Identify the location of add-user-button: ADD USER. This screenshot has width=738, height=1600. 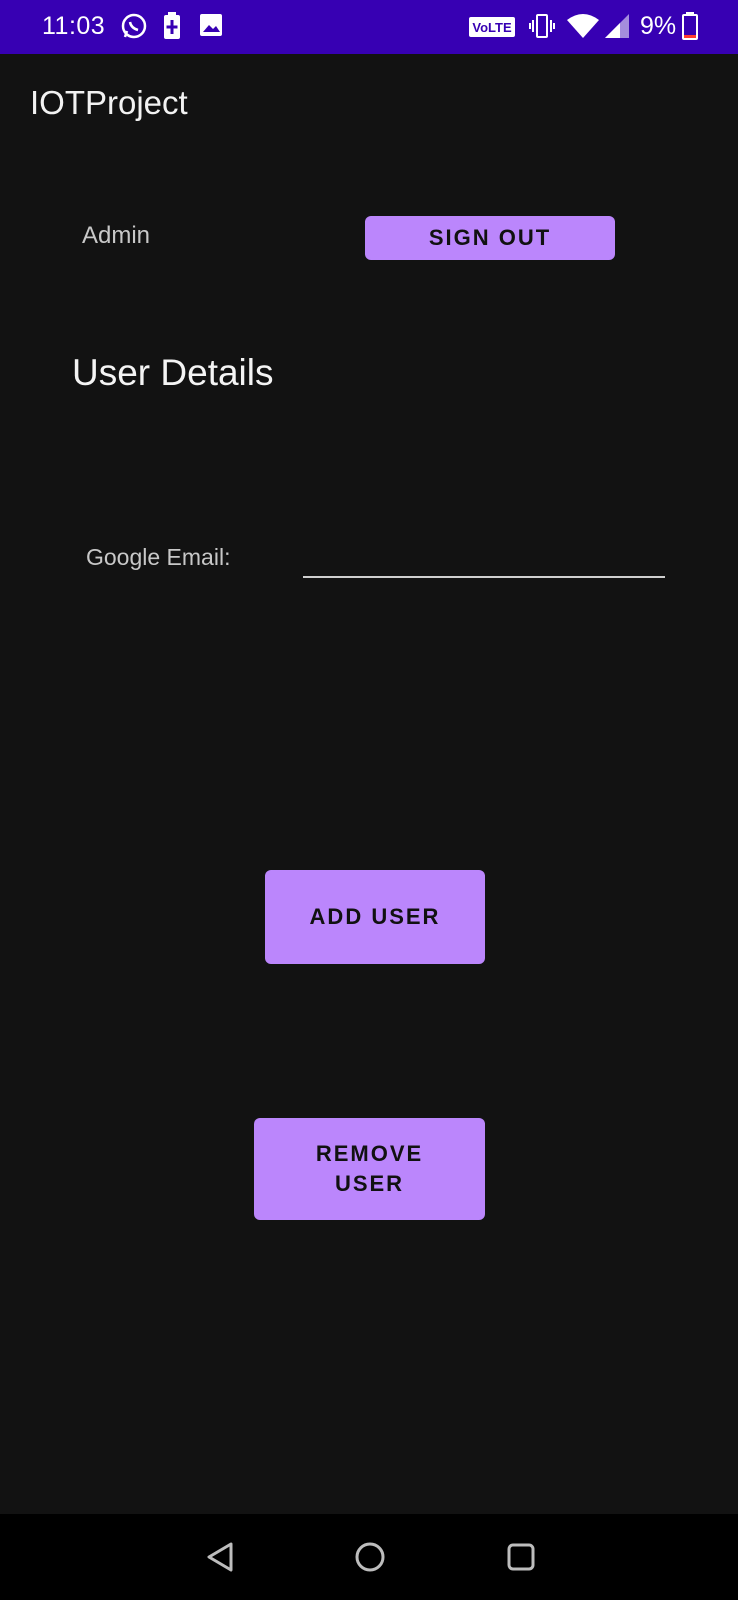
(375, 917).